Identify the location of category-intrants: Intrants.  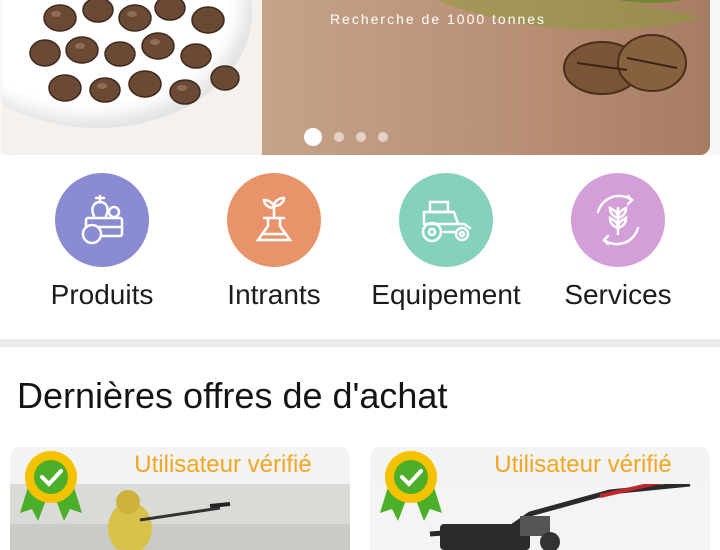
(274, 242).